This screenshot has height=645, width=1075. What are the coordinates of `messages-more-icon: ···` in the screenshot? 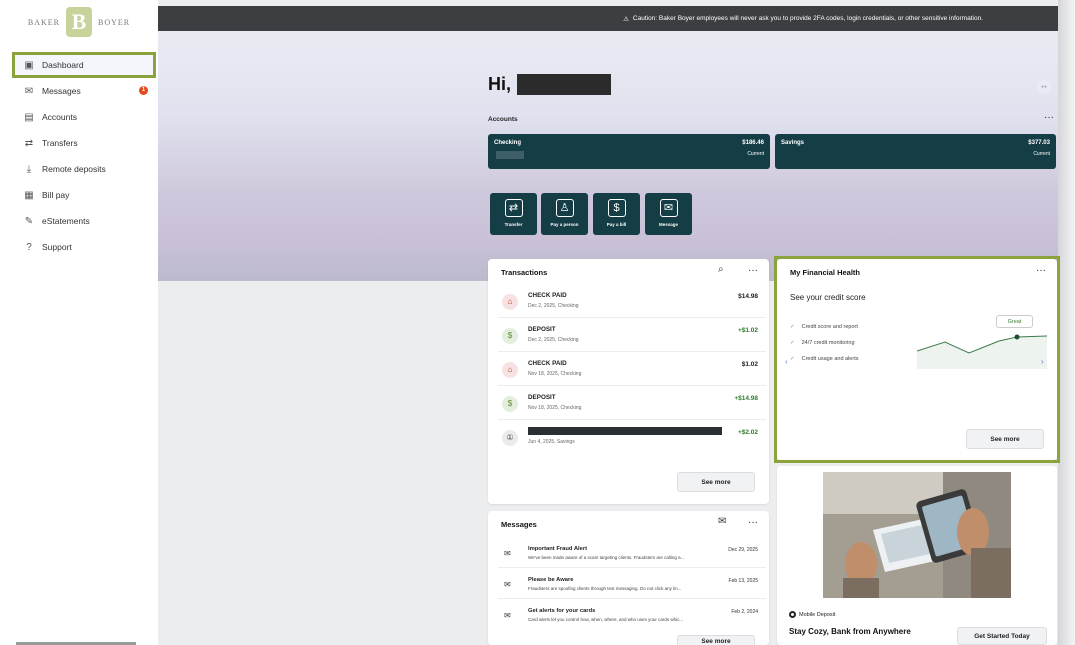 It's located at (753, 522).